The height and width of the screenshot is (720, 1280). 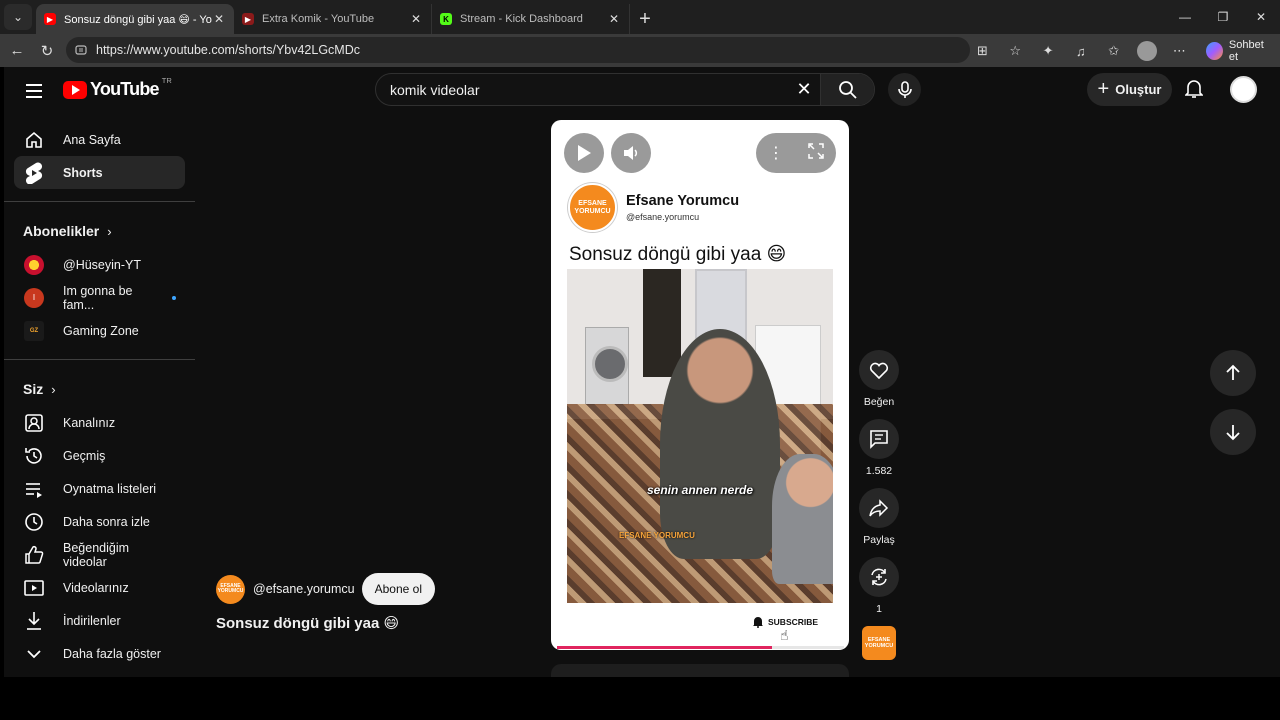 What do you see at coordinates (99, 139) in the screenshot?
I see `sidebar-item-home: Ana Sayfa` at bounding box center [99, 139].